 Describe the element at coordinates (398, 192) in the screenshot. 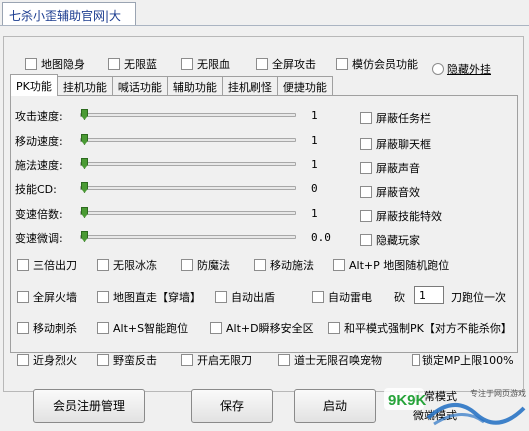

I see `option-label: 屏蔽音效` at that location.